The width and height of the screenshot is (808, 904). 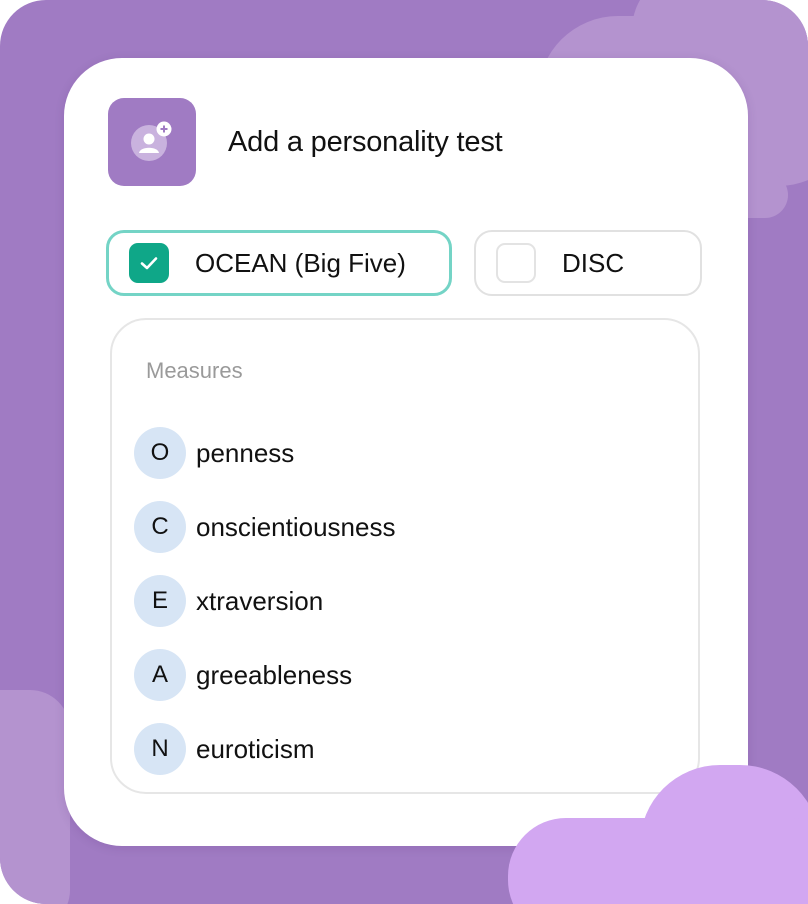 What do you see at coordinates (194, 370) in the screenshot?
I see `measures-heading: Measures` at bounding box center [194, 370].